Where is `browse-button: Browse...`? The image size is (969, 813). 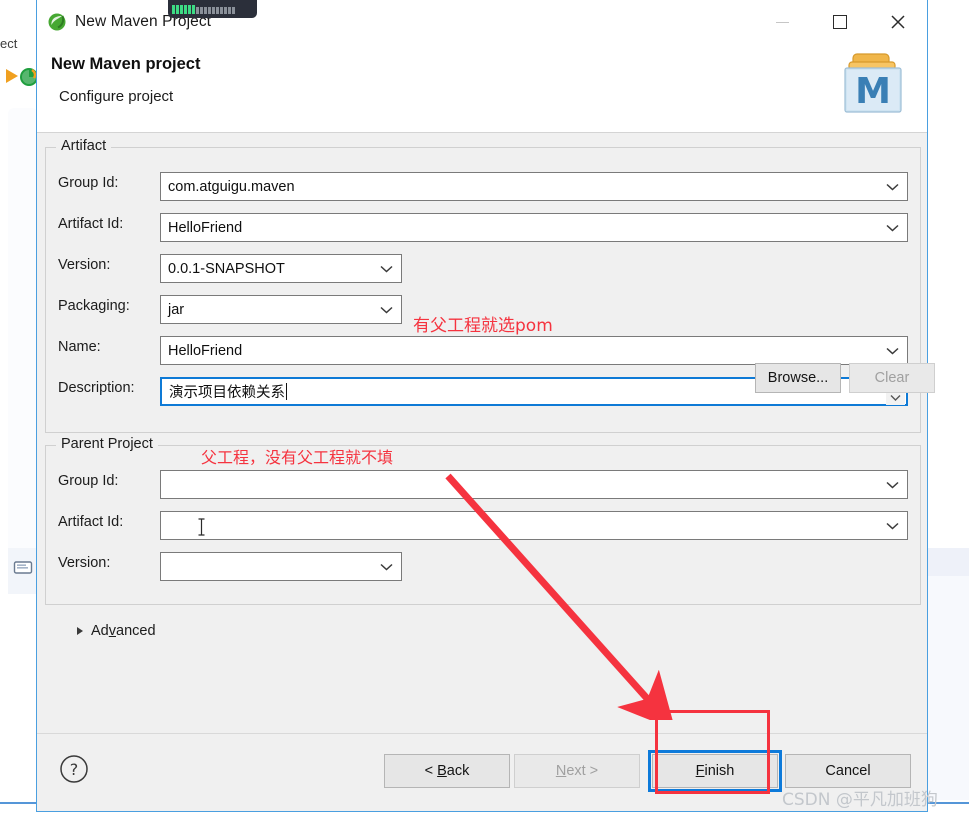
browse-button: Browse... is located at coordinates (798, 378).